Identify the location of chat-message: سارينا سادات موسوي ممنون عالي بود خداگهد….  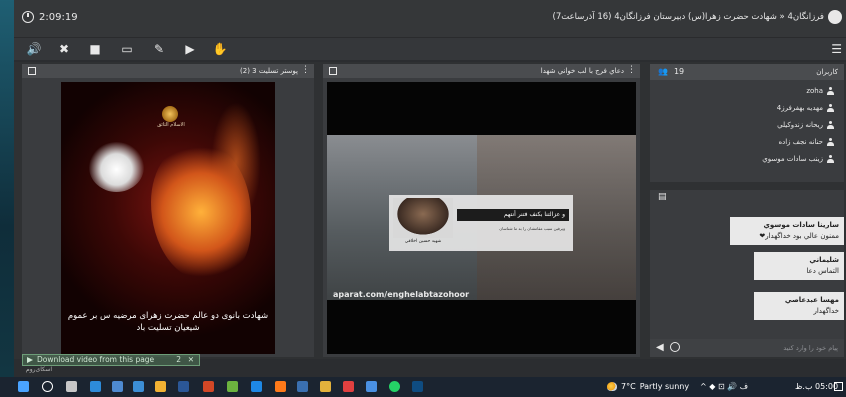
(787, 231).